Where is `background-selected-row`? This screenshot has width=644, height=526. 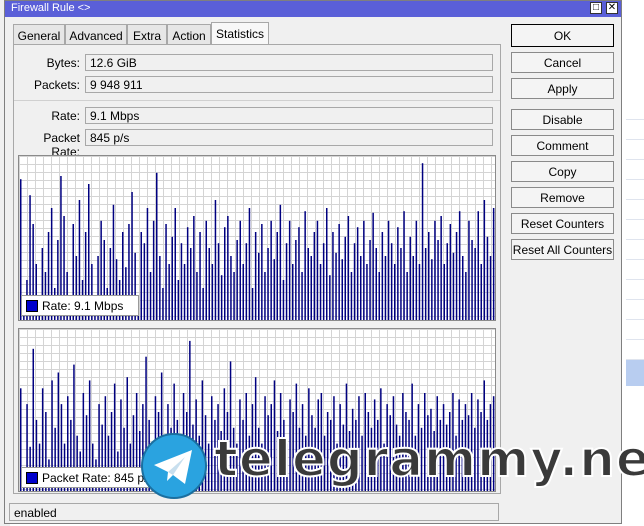 background-selected-row is located at coordinates (635, 373).